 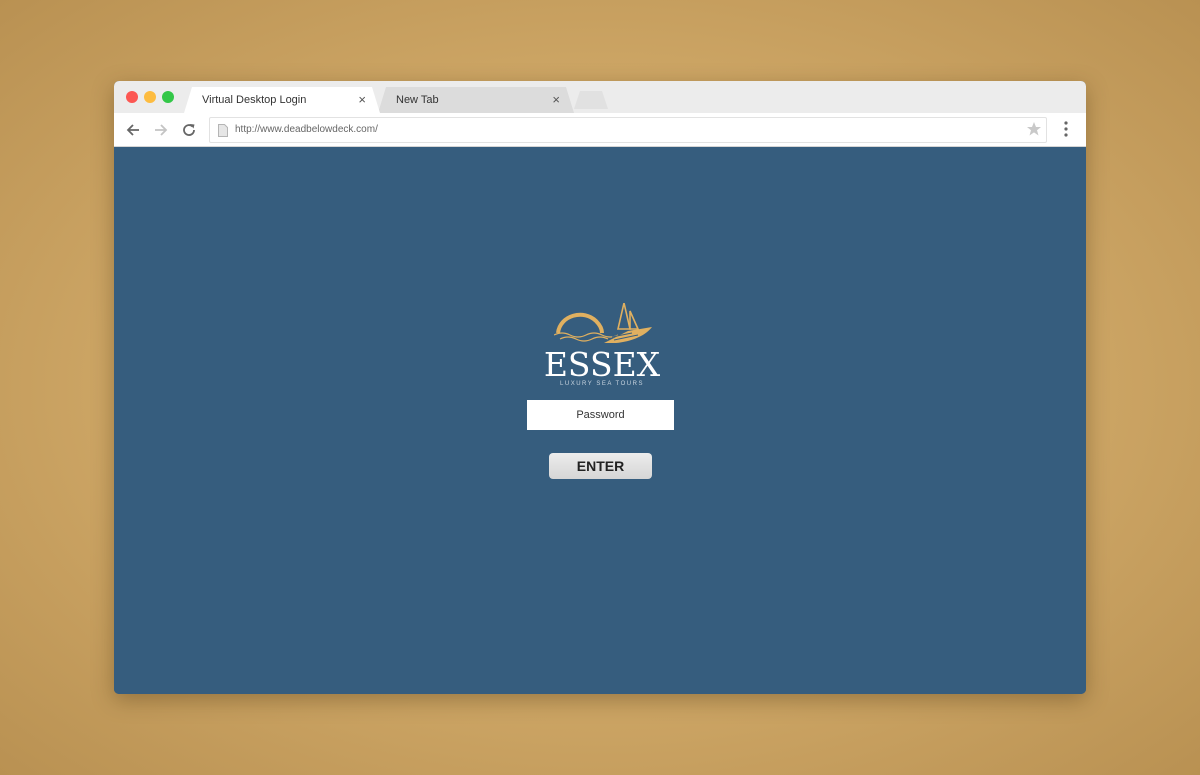 What do you see at coordinates (133, 130) in the screenshot?
I see `back-arrow-icon` at bounding box center [133, 130].